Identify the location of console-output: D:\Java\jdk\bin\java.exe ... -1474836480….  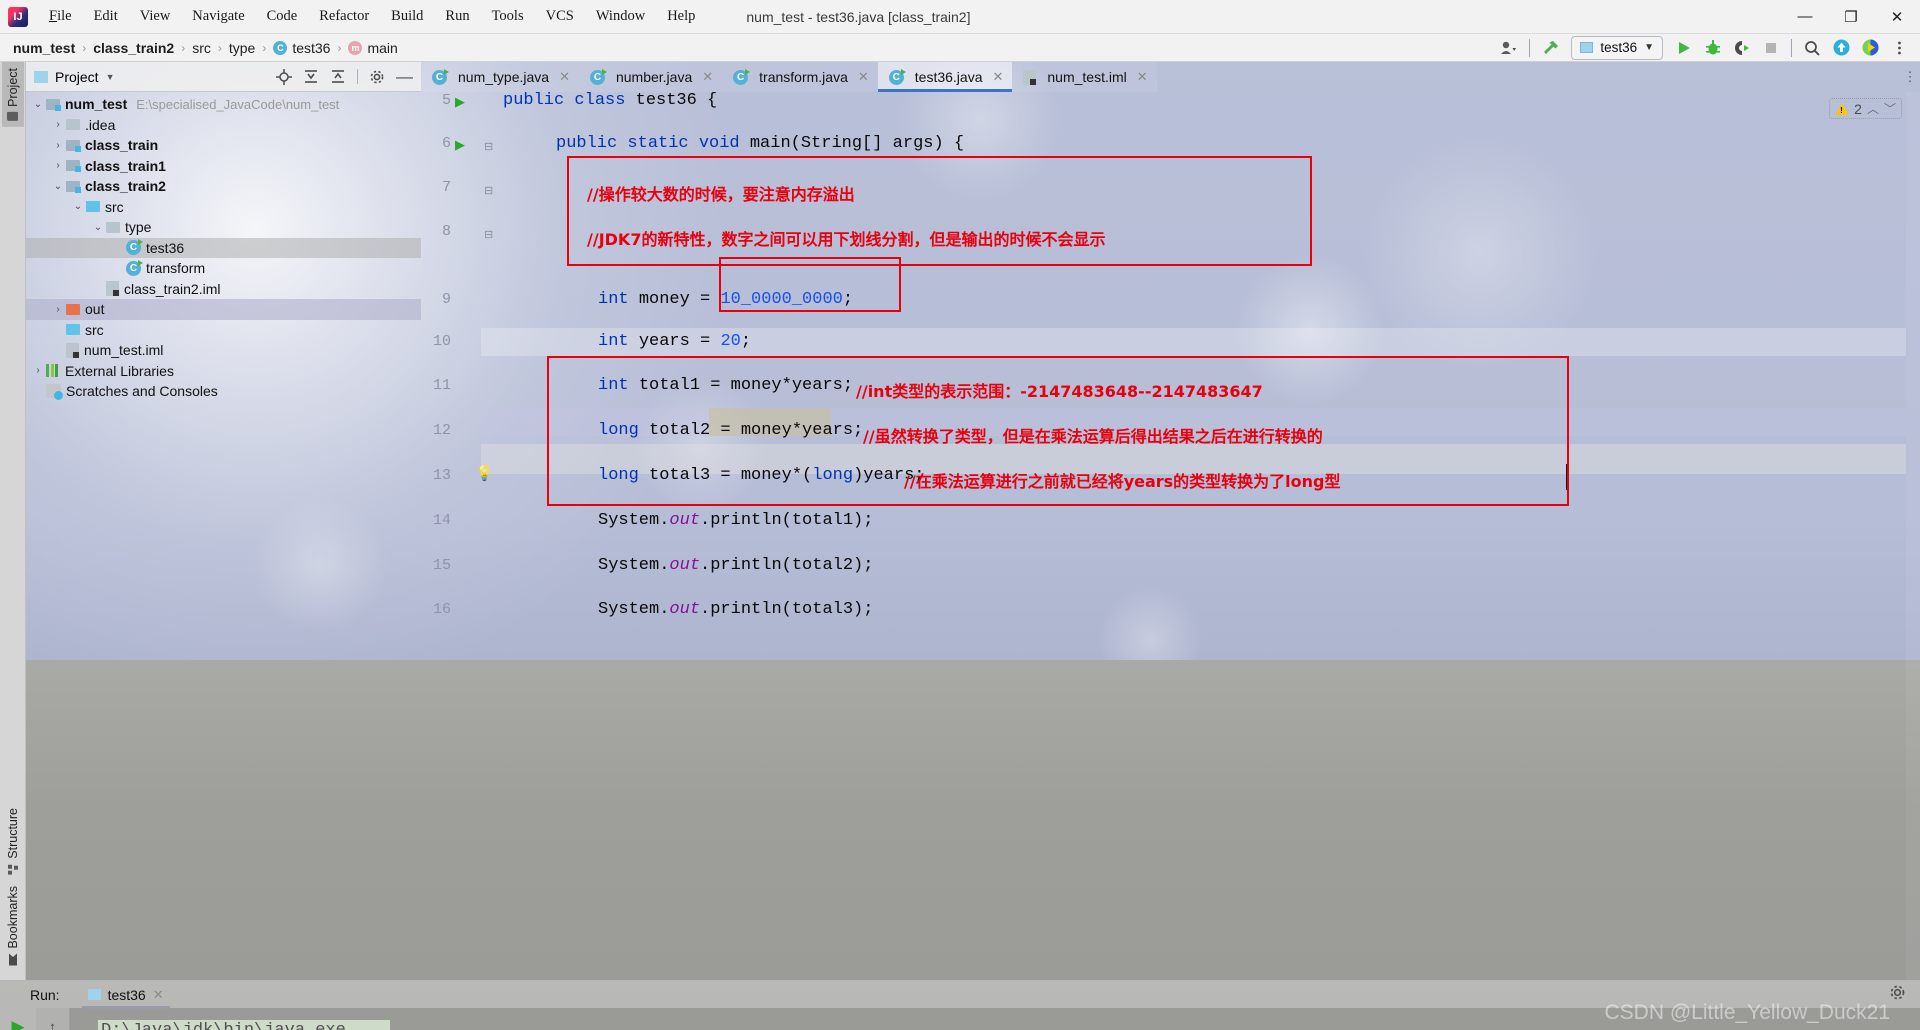
(995, 1019).